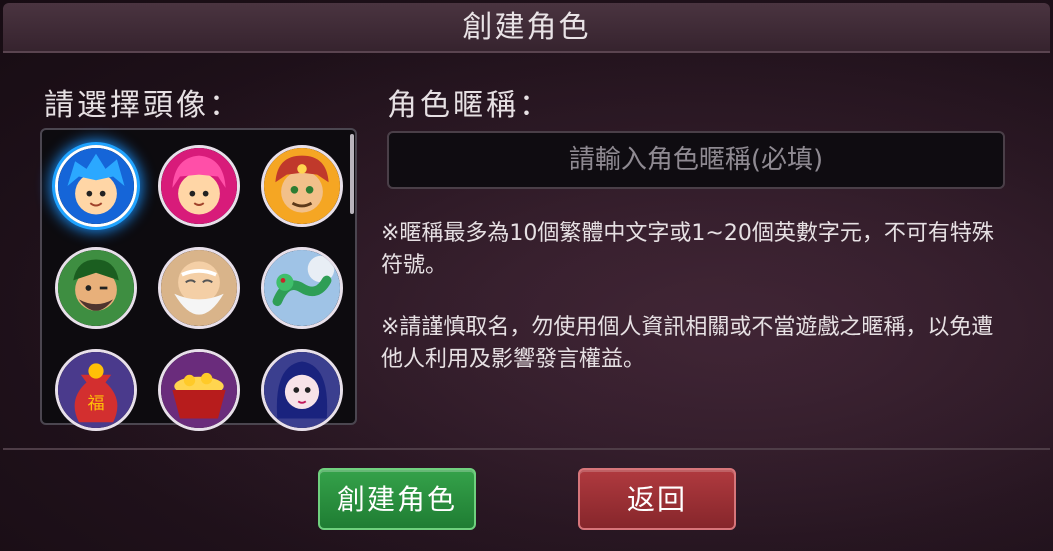 The image size is (1053, 551). I want to click on avatar-white-beard-elder, so click(199, 288).